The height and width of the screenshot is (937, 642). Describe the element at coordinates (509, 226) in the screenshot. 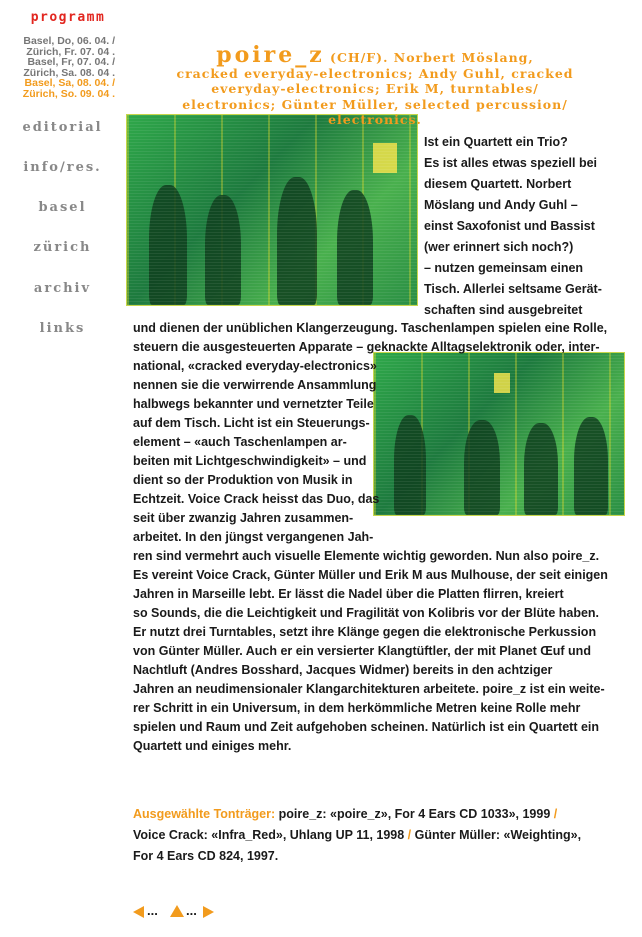

I see `article-line: einst Saxofonist und Bassist` at that location.